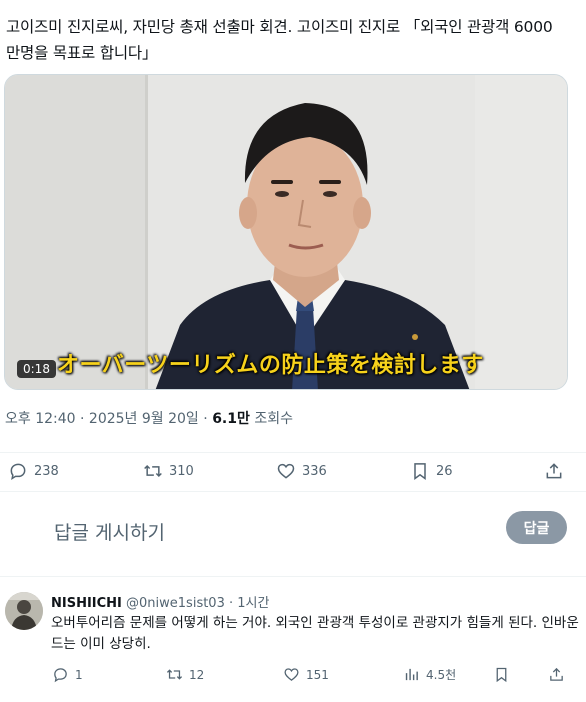  What do you see at coordinates (411, 674) in the screenshot?
I see `bar-chart-icon` at bounding box center [411, 674].